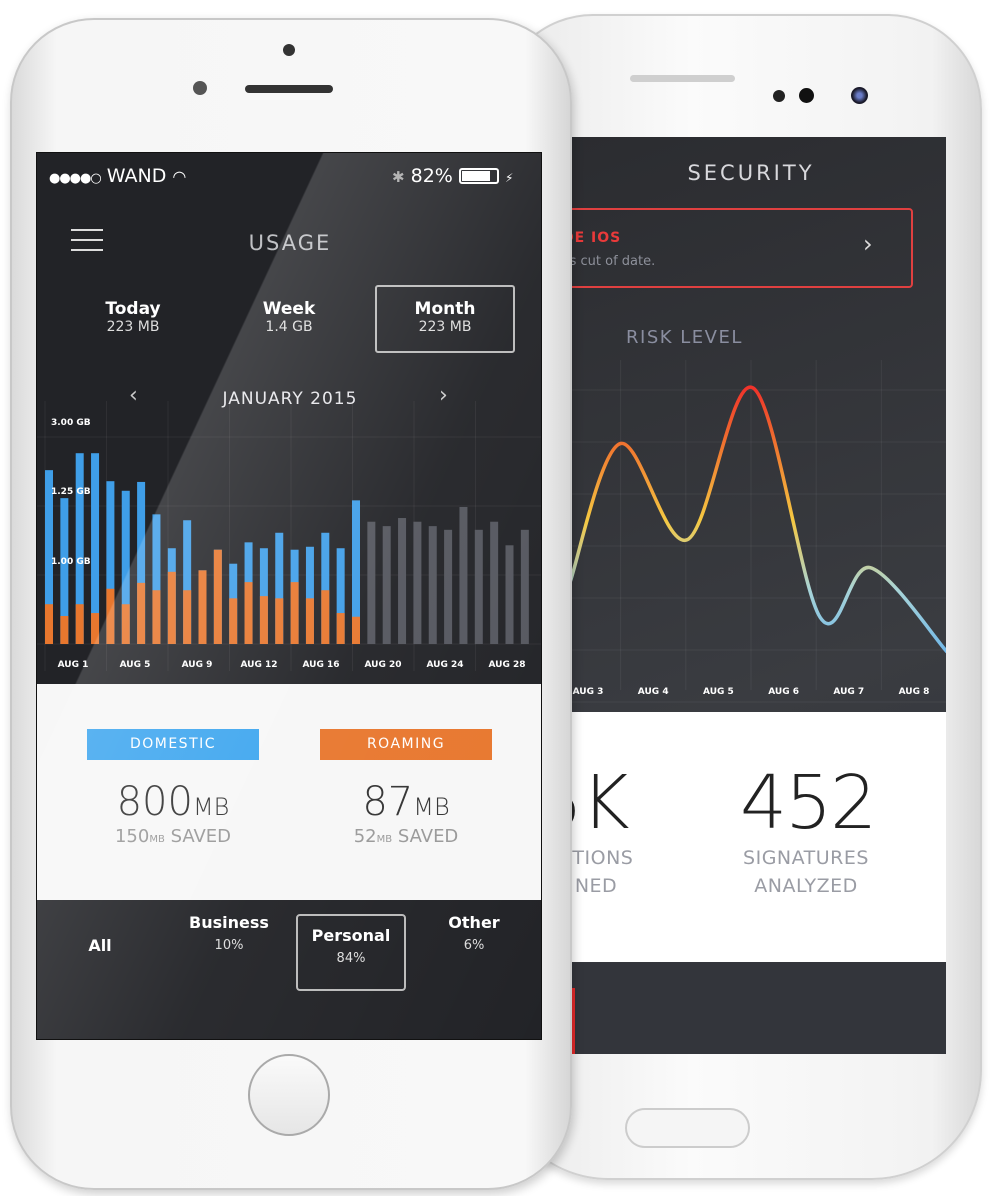  I want to click on x-tick-label: AUG 3, so click(588, 692).